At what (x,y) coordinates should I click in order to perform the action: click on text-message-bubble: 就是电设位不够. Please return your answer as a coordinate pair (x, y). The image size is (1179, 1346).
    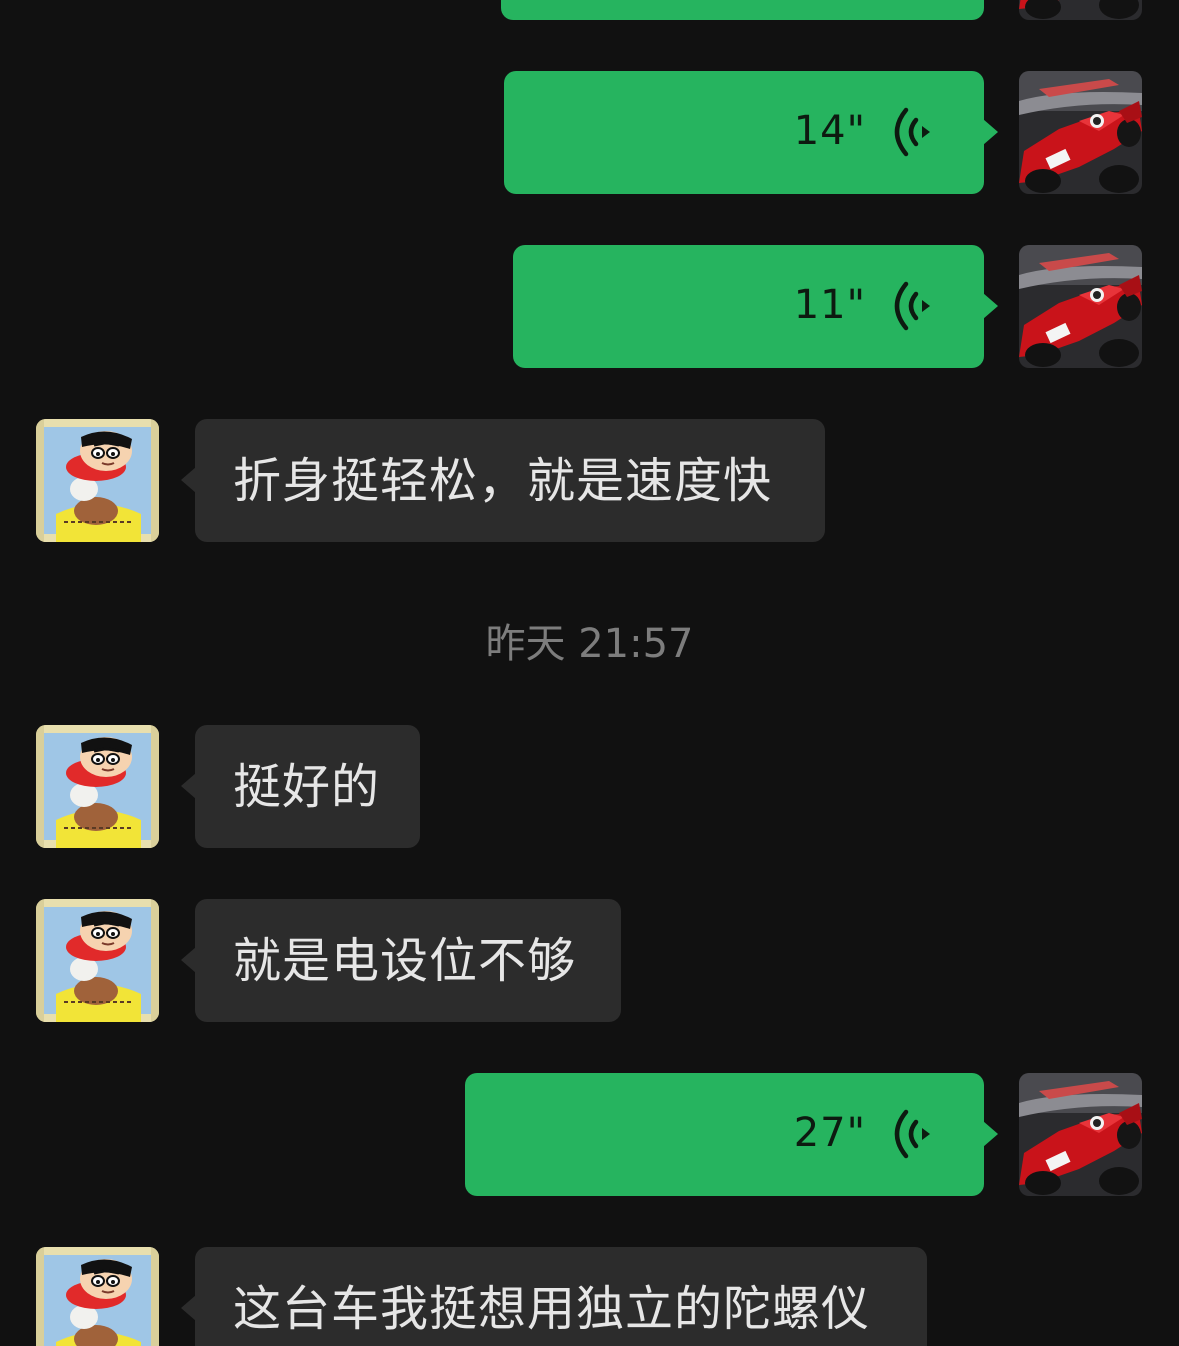
    Looking at the image, I should click on (401, 960).